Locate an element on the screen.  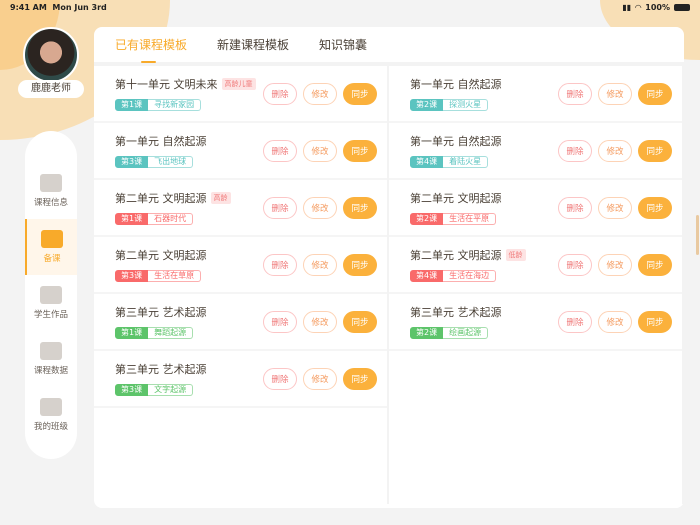
tab: 新建课程模板 is located at coordinates (253, 44).